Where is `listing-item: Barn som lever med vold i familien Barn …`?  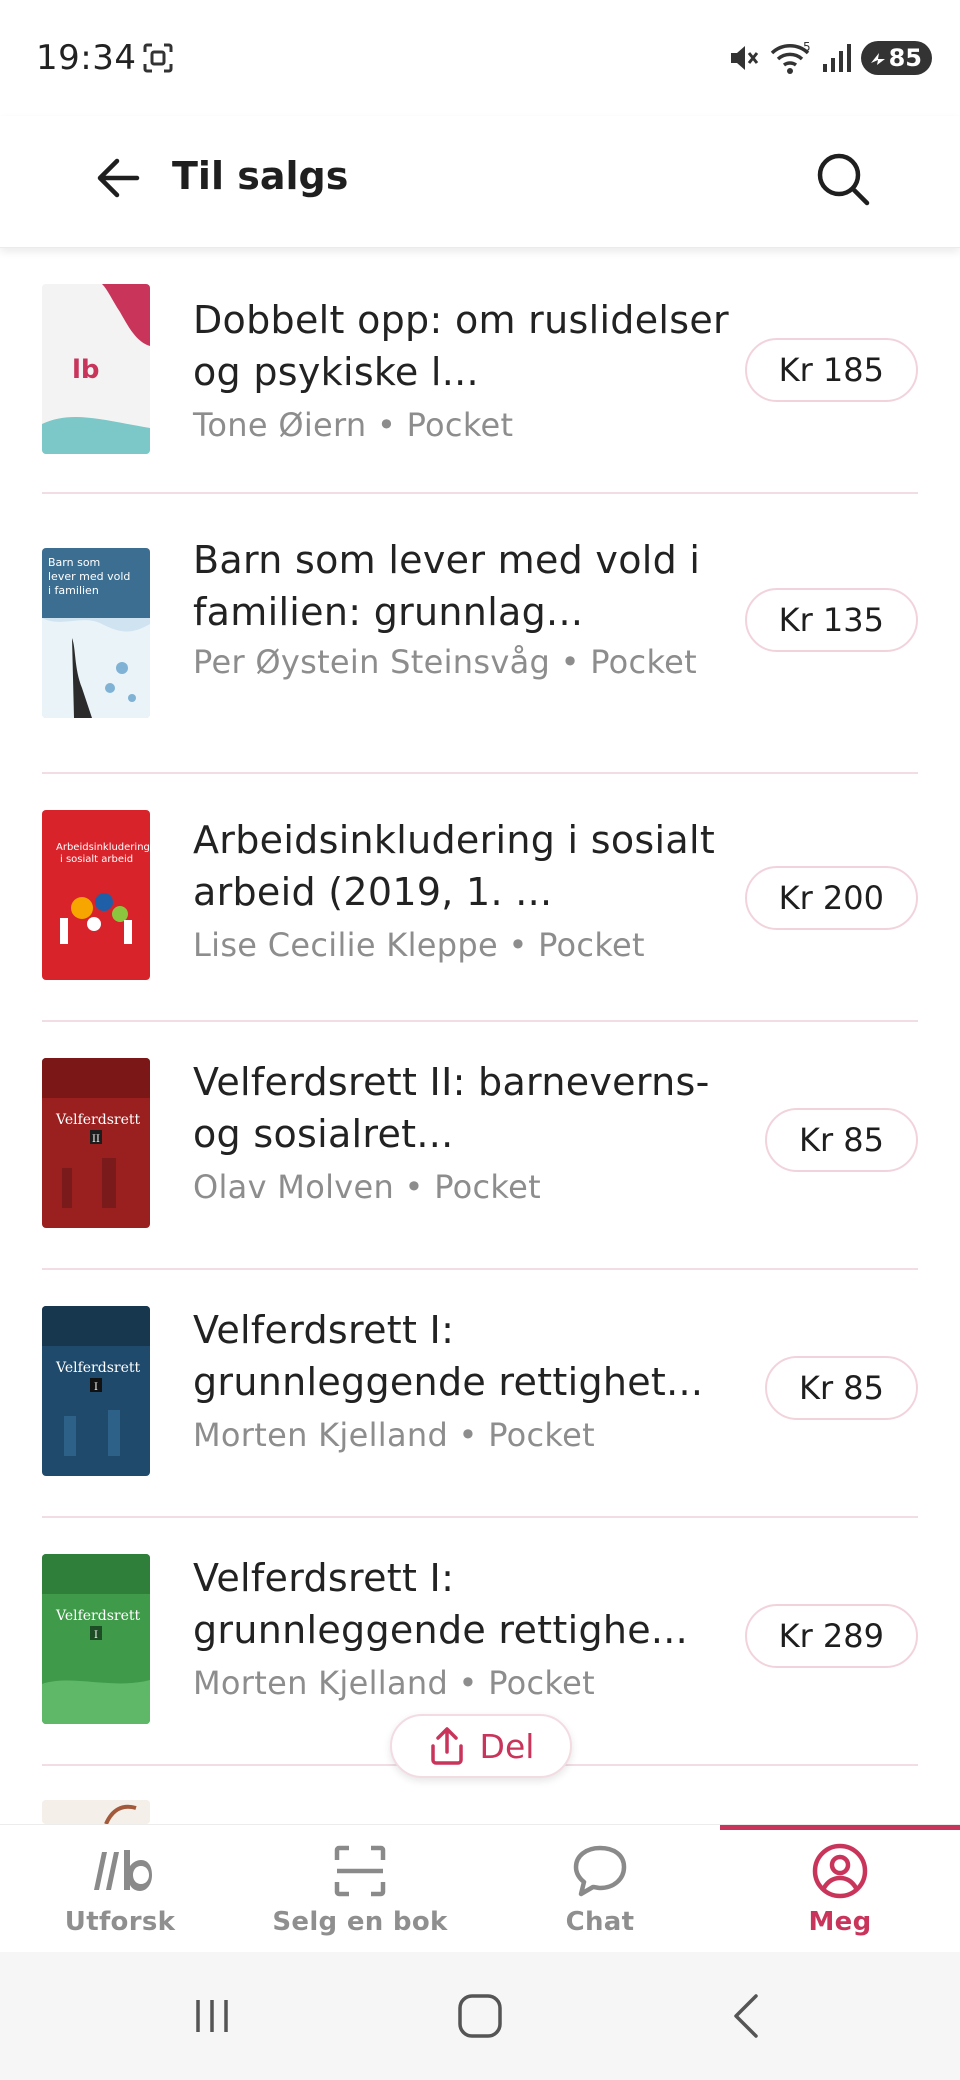
listing-item: Barn som lever med vold i familien Barn … is located at coordinates (480, 634).